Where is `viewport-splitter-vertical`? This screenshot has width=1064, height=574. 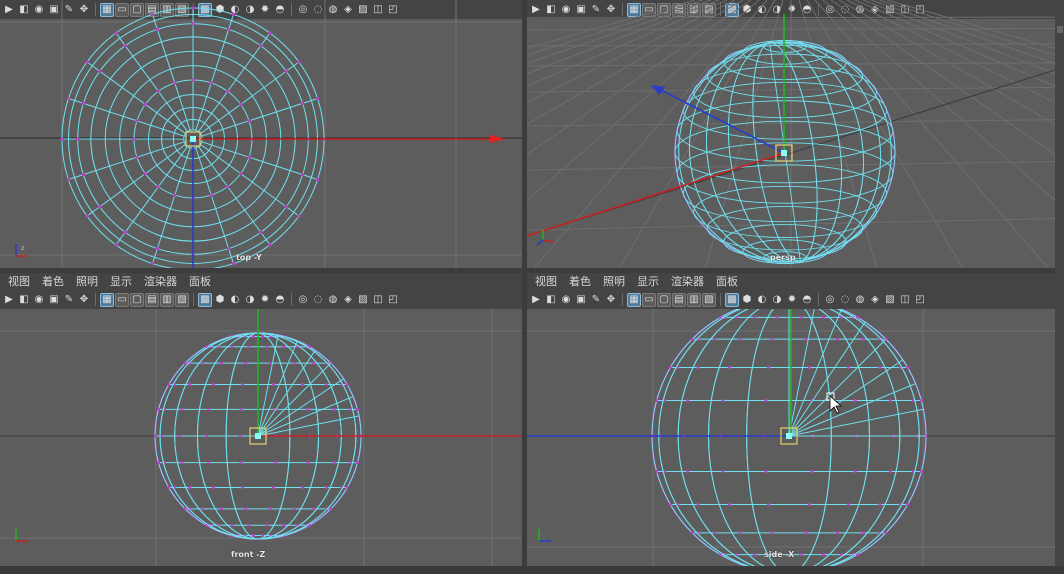 viewport-splitter-vertical is located at coordinates (524, 287).